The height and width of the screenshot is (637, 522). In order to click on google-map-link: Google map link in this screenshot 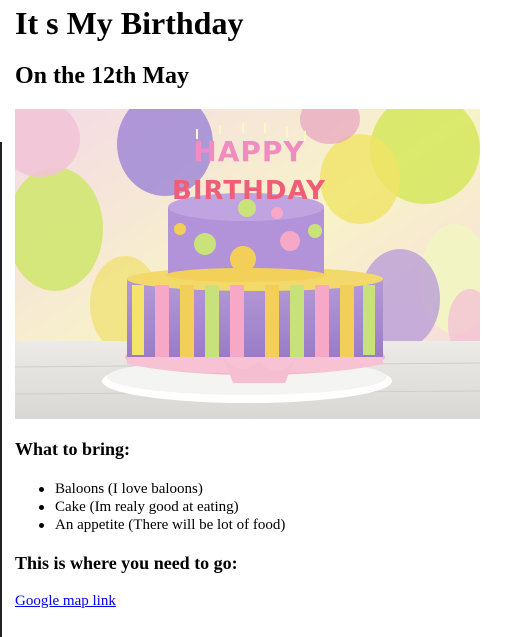, I will do `click(65, 601)`.